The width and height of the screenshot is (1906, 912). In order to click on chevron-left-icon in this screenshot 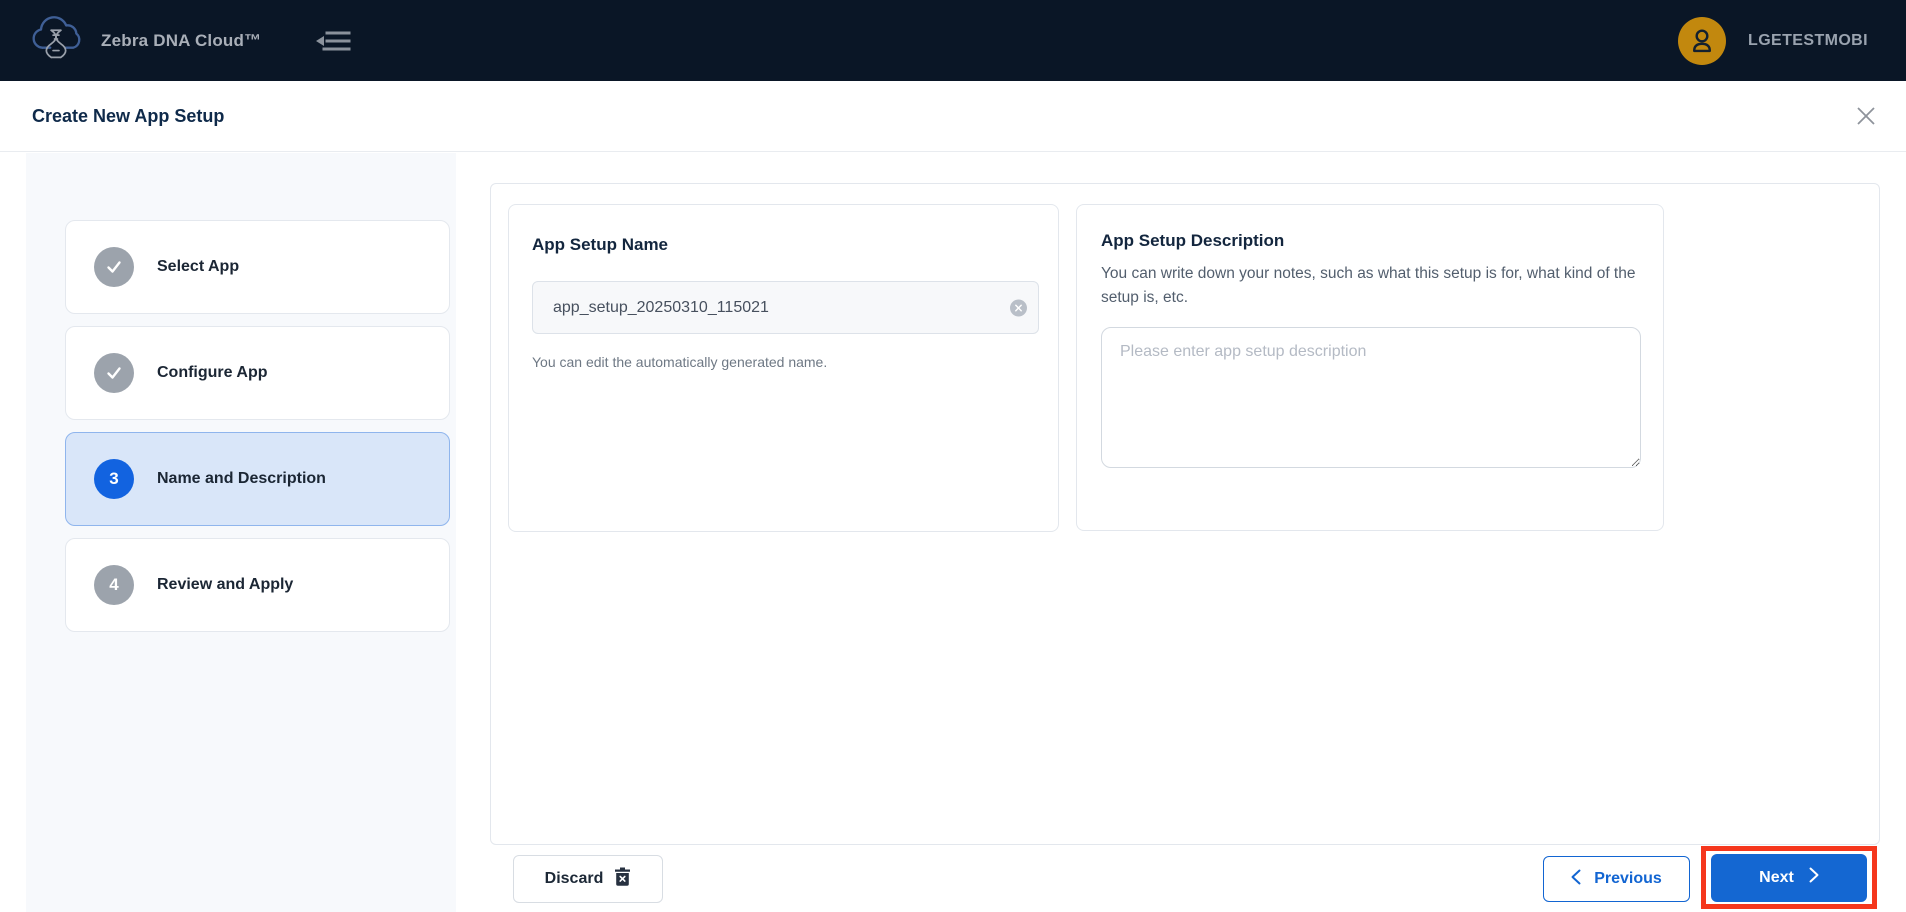, I will do `click(1576, 879)`.